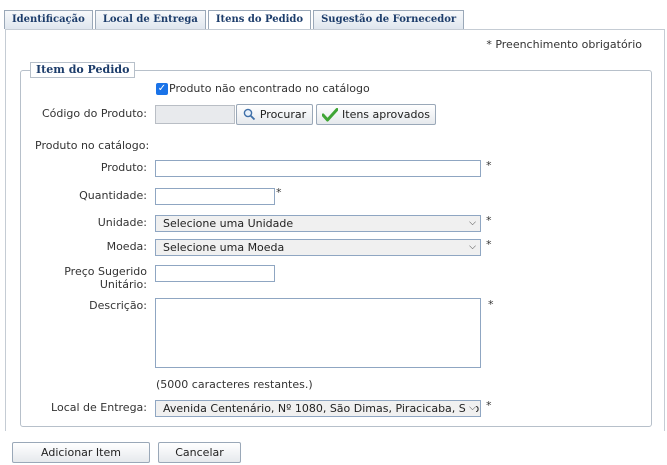  Describe the element at coordinates (162, 88) in the screenshot. I see `not-in-catalog-checkbox: ✓` at that location.